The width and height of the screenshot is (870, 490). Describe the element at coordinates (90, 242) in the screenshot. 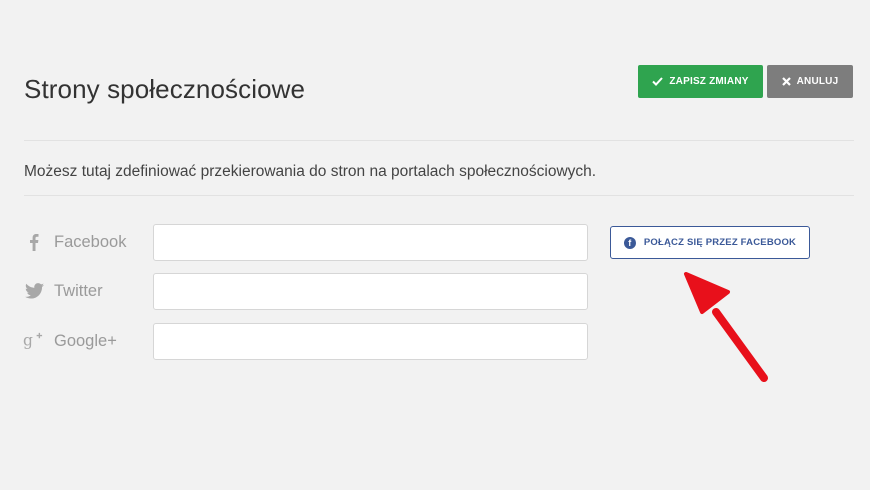

I see `facebook-label: Facebook` at that location.